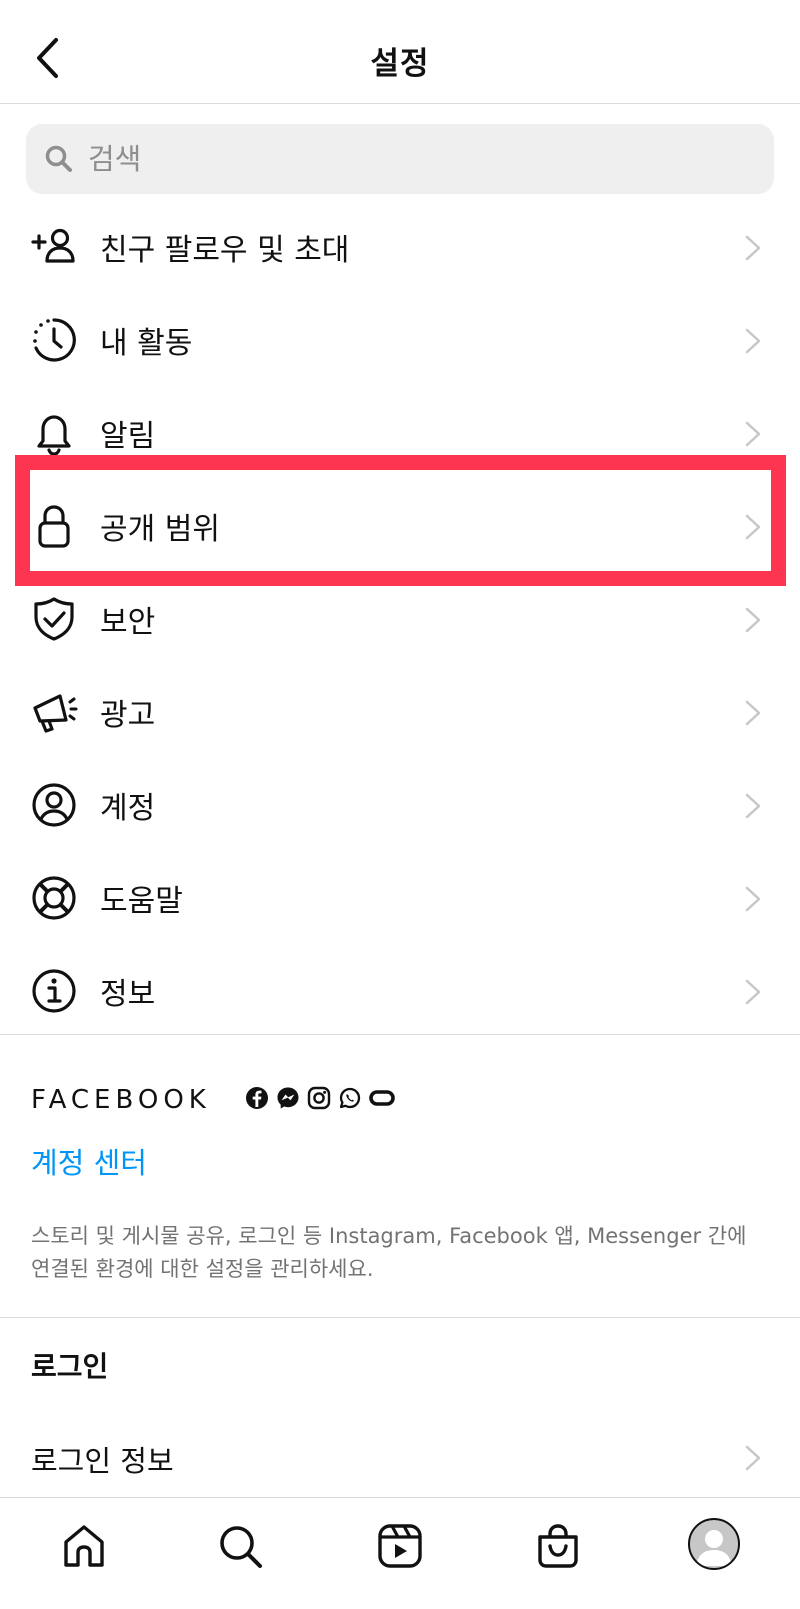 The width and height of the screenshot is (800, 1609). What do you see at coordinates (400, 246) in the screenshot?
I see `menu-item-follow-invite: 친구 팔로우 및 초대` at bounding box center [400, 246].